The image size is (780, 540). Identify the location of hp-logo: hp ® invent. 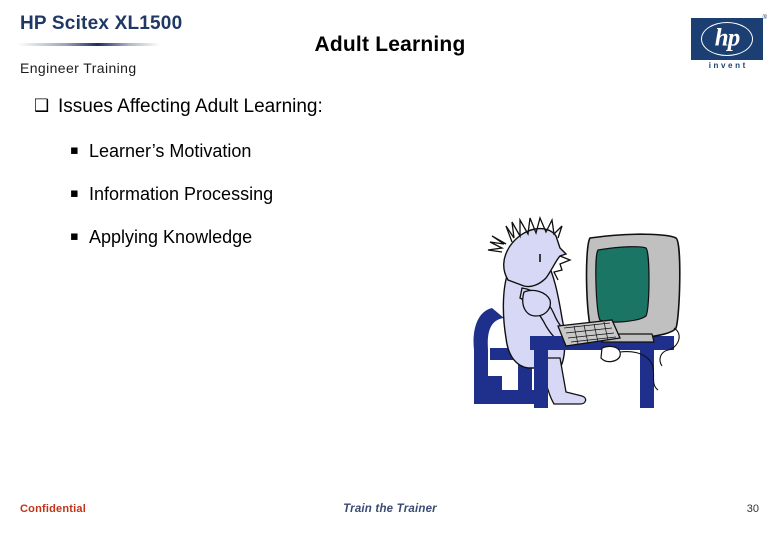
(729, 43).